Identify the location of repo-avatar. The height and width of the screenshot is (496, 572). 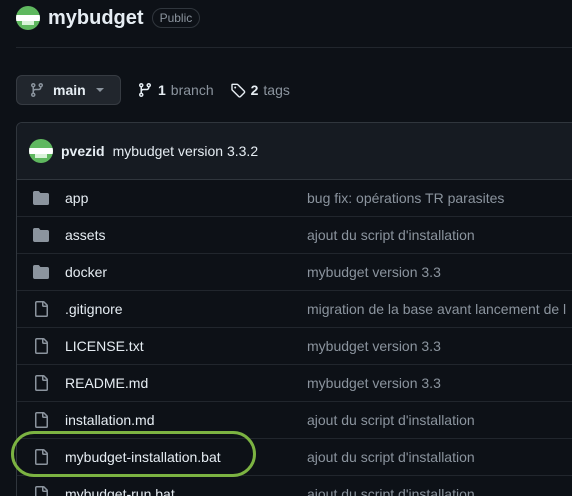
(28, 18).